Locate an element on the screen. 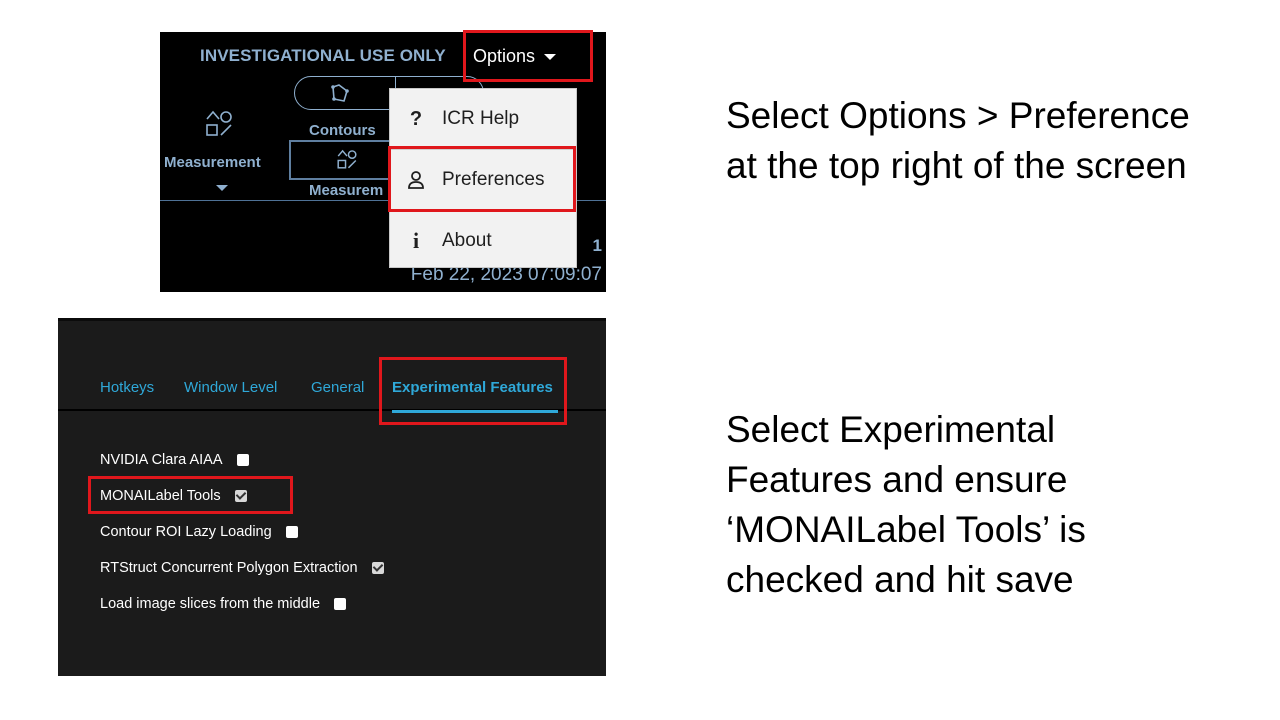  measurement-caret-icon is located at coordinates (222, 188).